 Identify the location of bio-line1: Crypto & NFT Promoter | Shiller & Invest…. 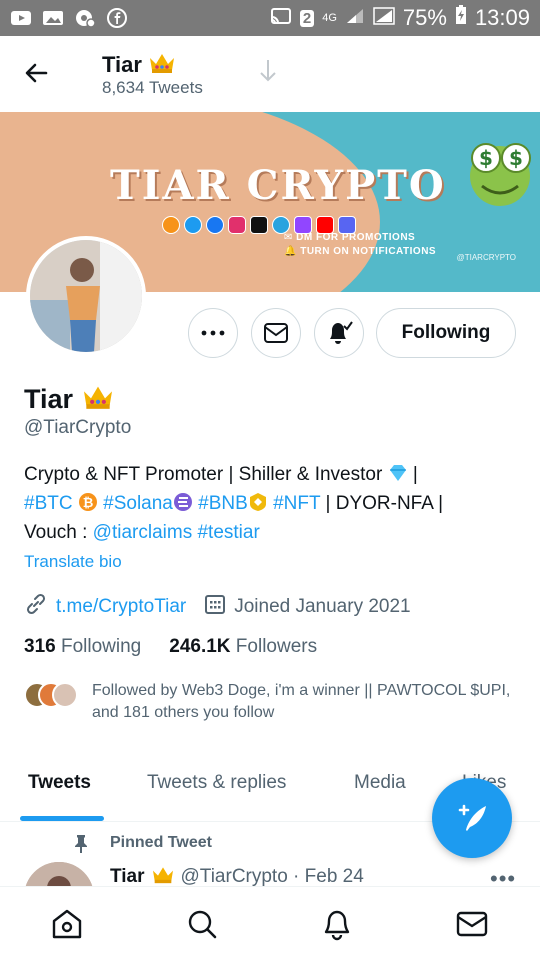
(206, 474).